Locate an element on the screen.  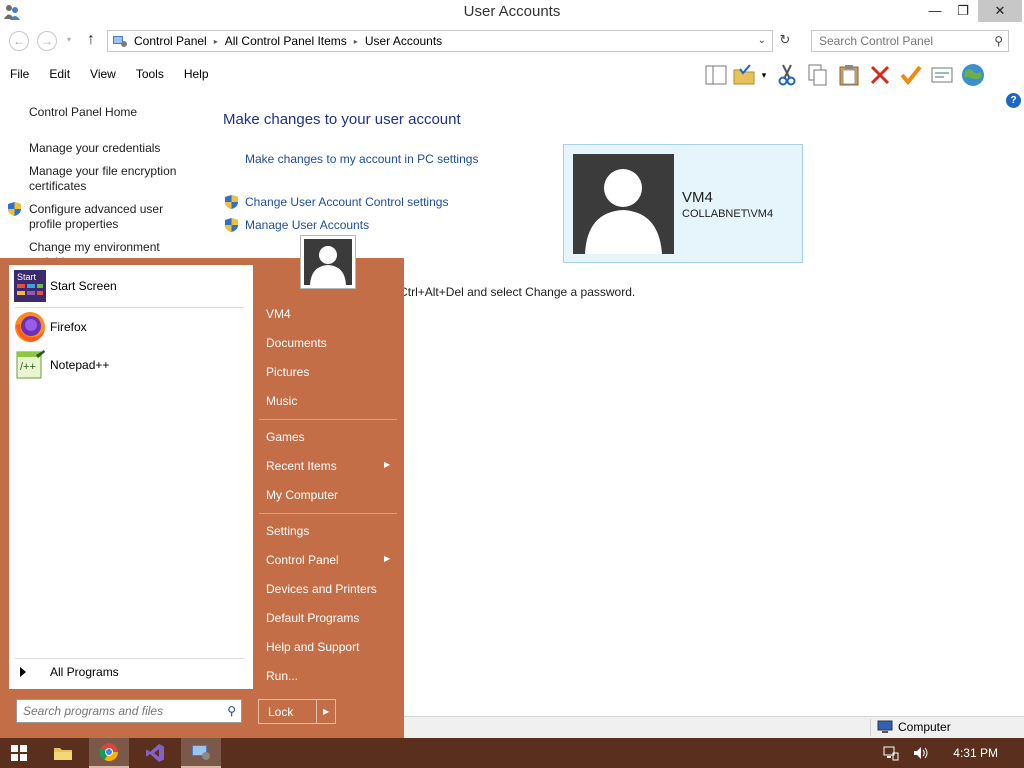
program-label: Start Screen is located at coordinates (83, 286).